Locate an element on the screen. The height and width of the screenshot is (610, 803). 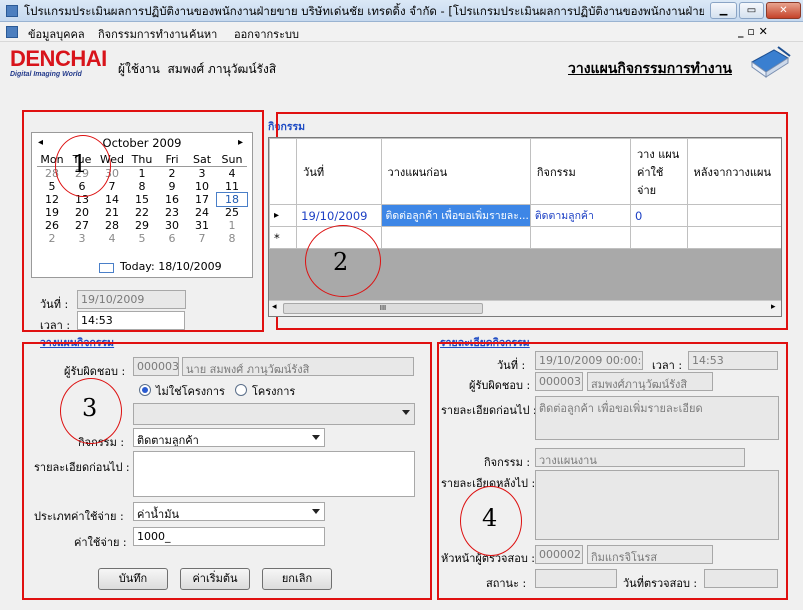
cell-activity is located at coordinates (580, 237).